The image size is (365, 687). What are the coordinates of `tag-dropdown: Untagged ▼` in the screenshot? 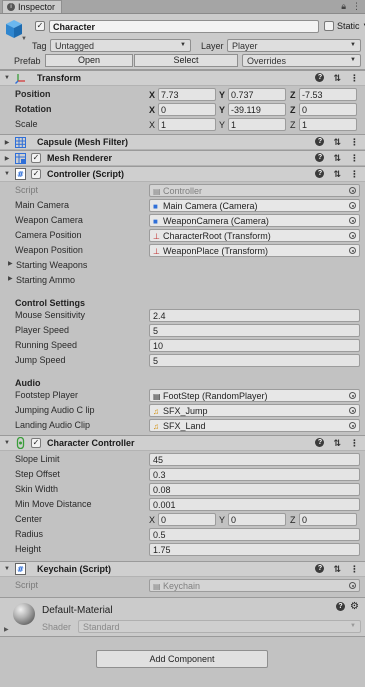 It's located at (120, 45).